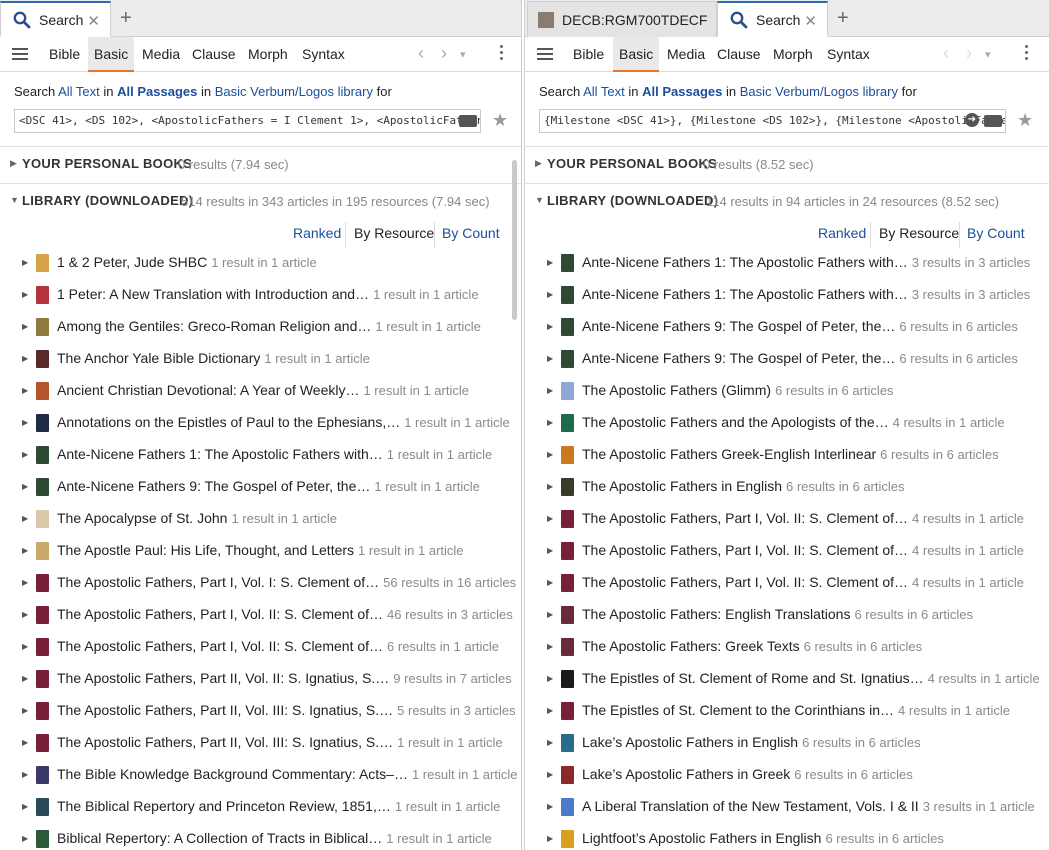 This screenshot has height=850, width=1049. What do you see at coordinates (468, 121) in the screenshot?
I see `keyboard-icon` at bounding box center [468, 121].